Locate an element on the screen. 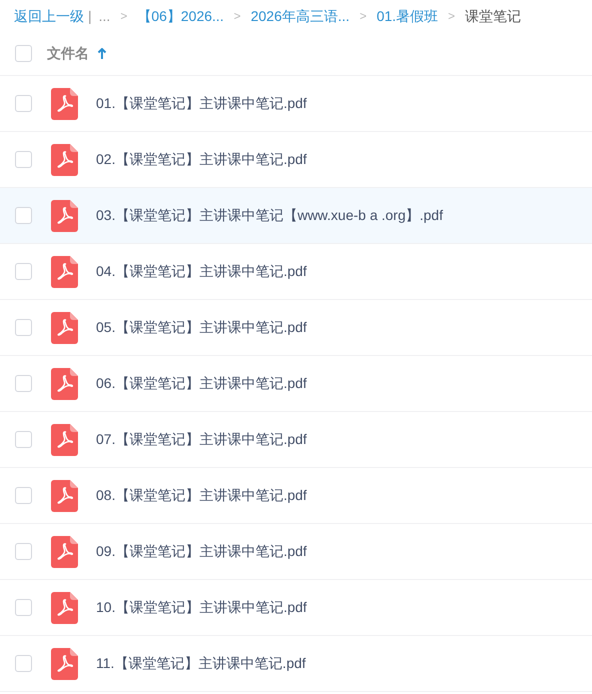 This screenshot has width=592, height=694. file-name: 09.【课堂笔记】主讲课中笔记.pdf is located at coordinates (201, 551).